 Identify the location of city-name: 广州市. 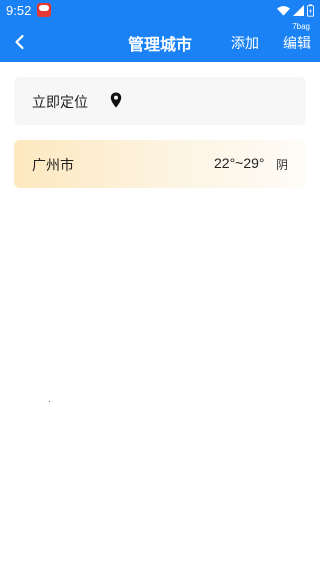
(53, 166).